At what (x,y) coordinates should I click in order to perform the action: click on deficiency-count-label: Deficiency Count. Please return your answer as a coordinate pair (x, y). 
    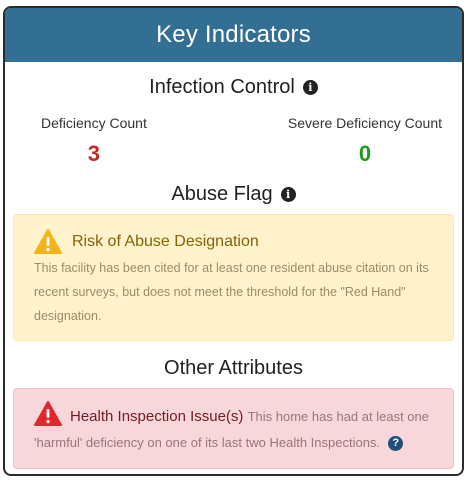
    Looking at the image, I should click on (94, 123).